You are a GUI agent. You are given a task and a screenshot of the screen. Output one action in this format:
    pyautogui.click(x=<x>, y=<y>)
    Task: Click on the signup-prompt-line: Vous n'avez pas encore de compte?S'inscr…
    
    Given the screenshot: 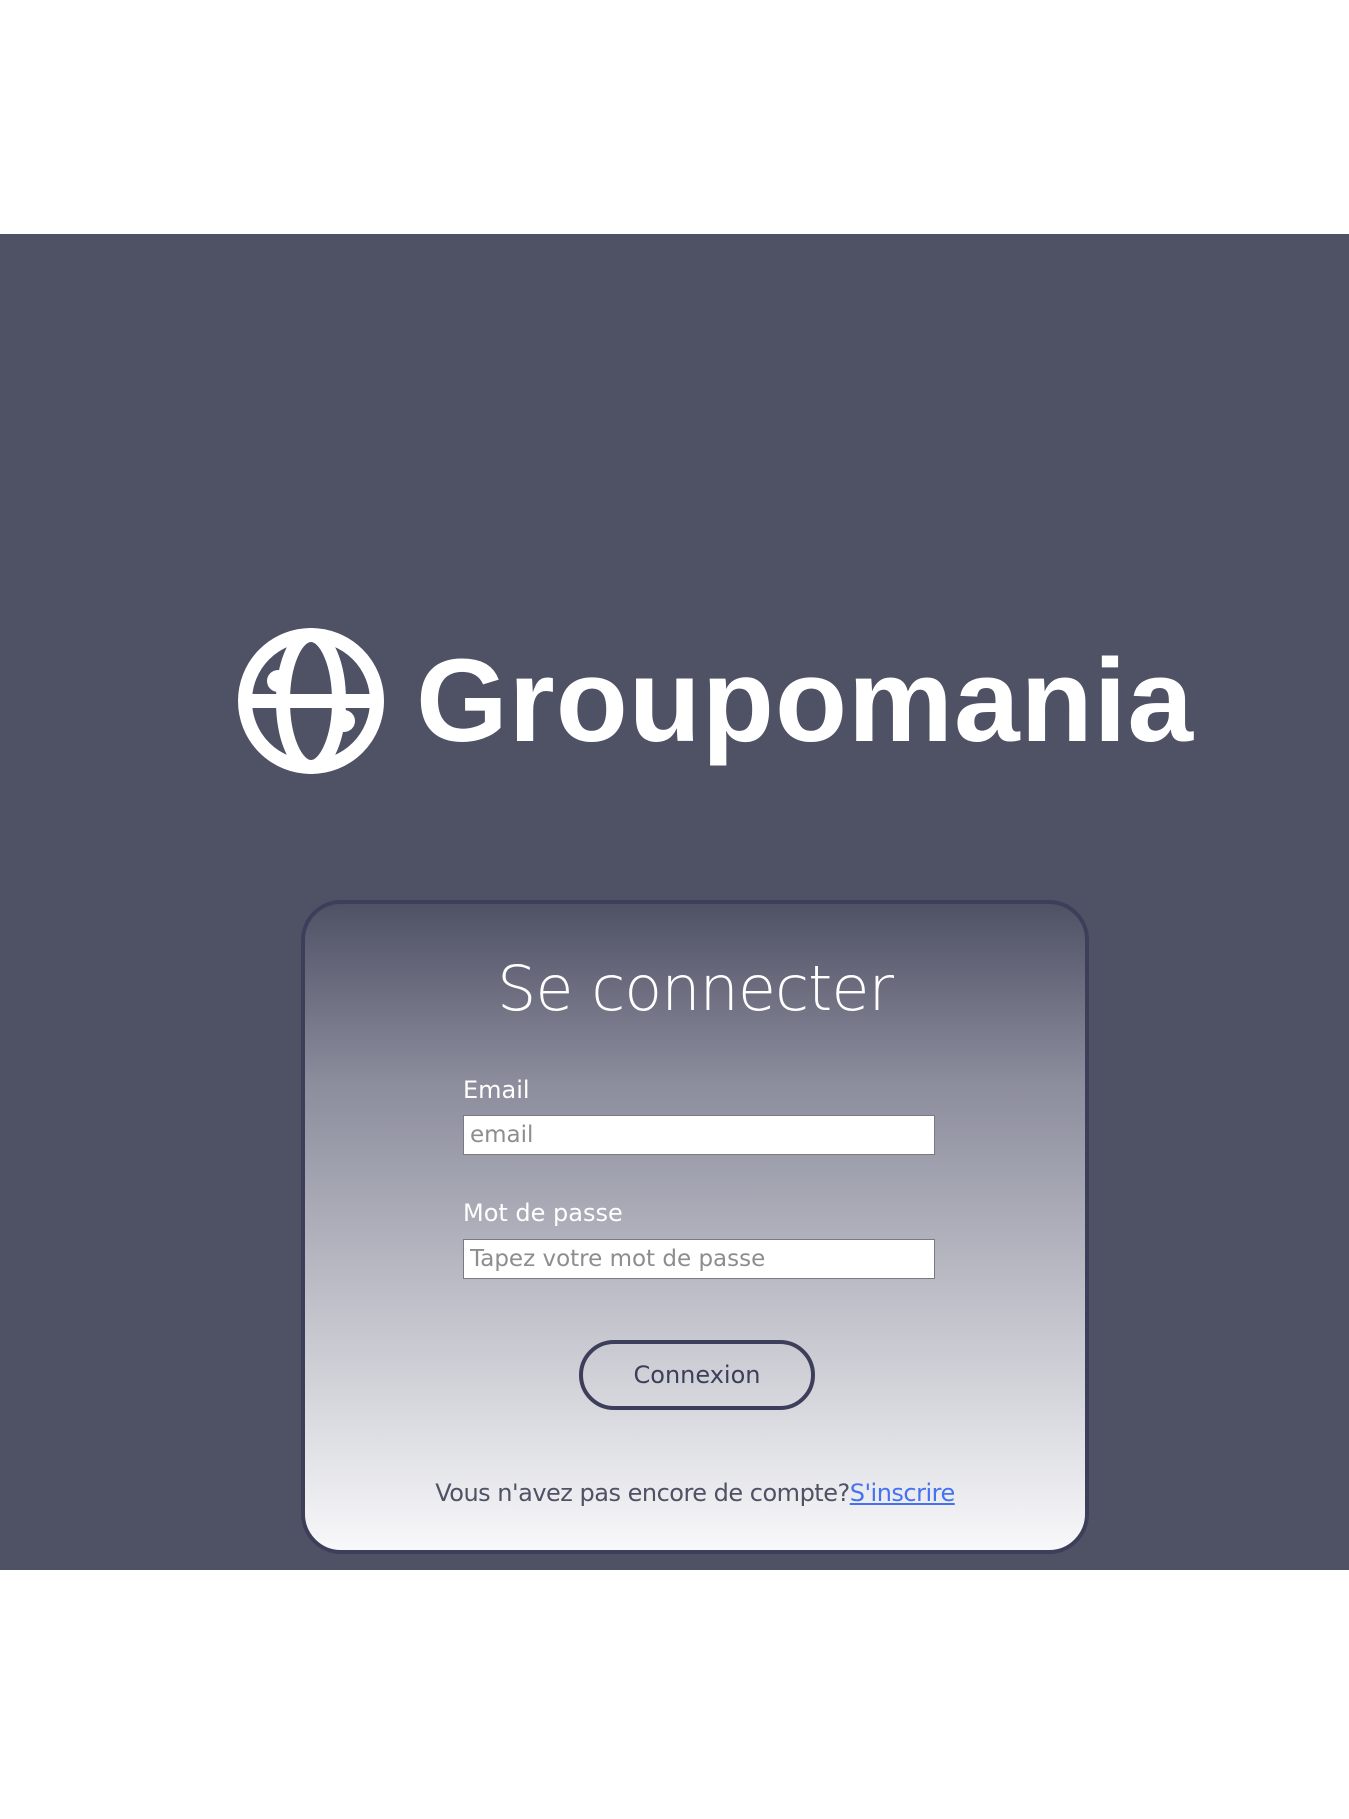 What is the action you would take?
    pyautogui.click(x=695, y=1493)
    